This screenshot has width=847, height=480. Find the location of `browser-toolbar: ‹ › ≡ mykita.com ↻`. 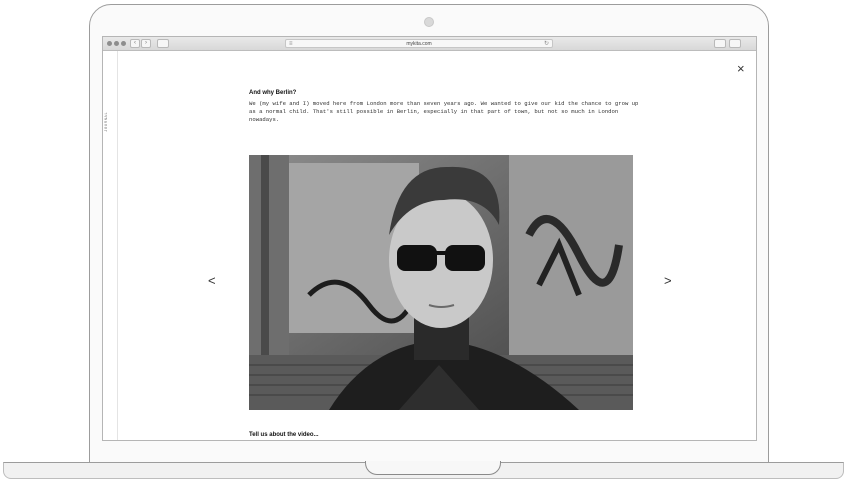

browser-toolbar: ‹ › ≡ mykita.com ↻ is located at coordinates (429, 44).